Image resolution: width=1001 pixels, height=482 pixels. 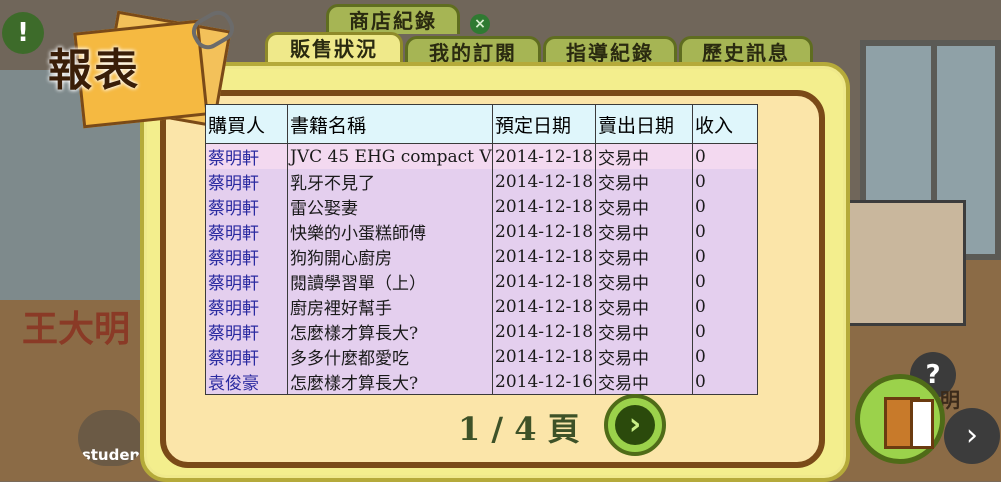 What do you see at coordinates (480, 24) in the screenshot?
I see `close-icon: ×` at bounding box center [480, 24].